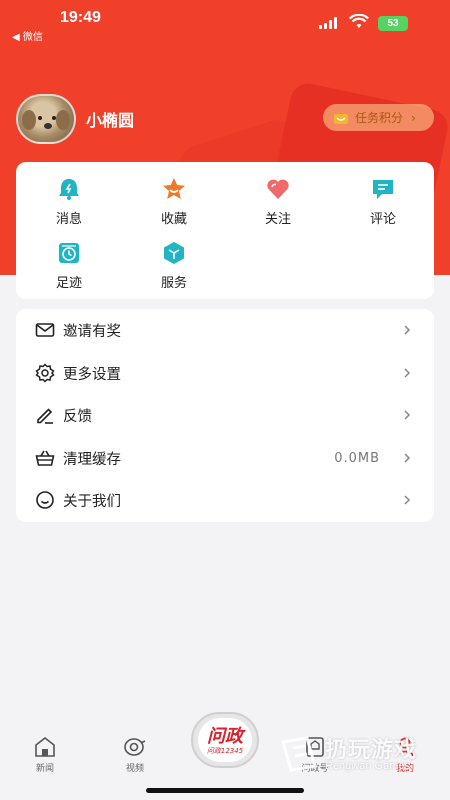 The image size is (450, 800). Describe the element at coordinates (45, 330) in the screenshot. I see `mail-icon` at that location.